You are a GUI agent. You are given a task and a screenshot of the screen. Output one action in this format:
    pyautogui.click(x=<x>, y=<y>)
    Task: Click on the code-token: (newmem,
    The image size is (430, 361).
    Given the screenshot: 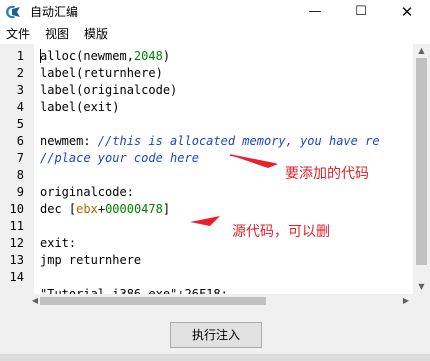 What is the action you would take?
    pyautogui.click(x=105, y=56)
    